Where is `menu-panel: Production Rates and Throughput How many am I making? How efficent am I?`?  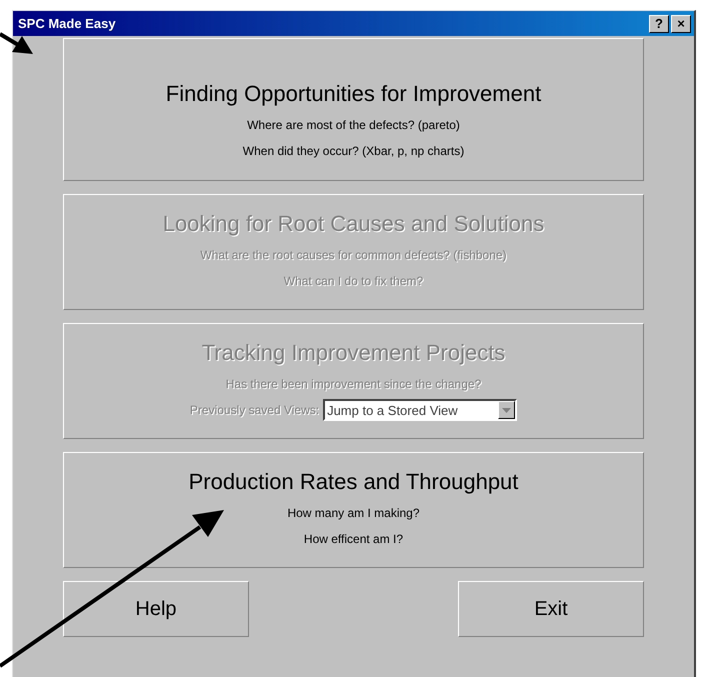
menu-panel: Production Rates and Throughput How many am I making? How efficent am I? is located at coordinates (353, 510).